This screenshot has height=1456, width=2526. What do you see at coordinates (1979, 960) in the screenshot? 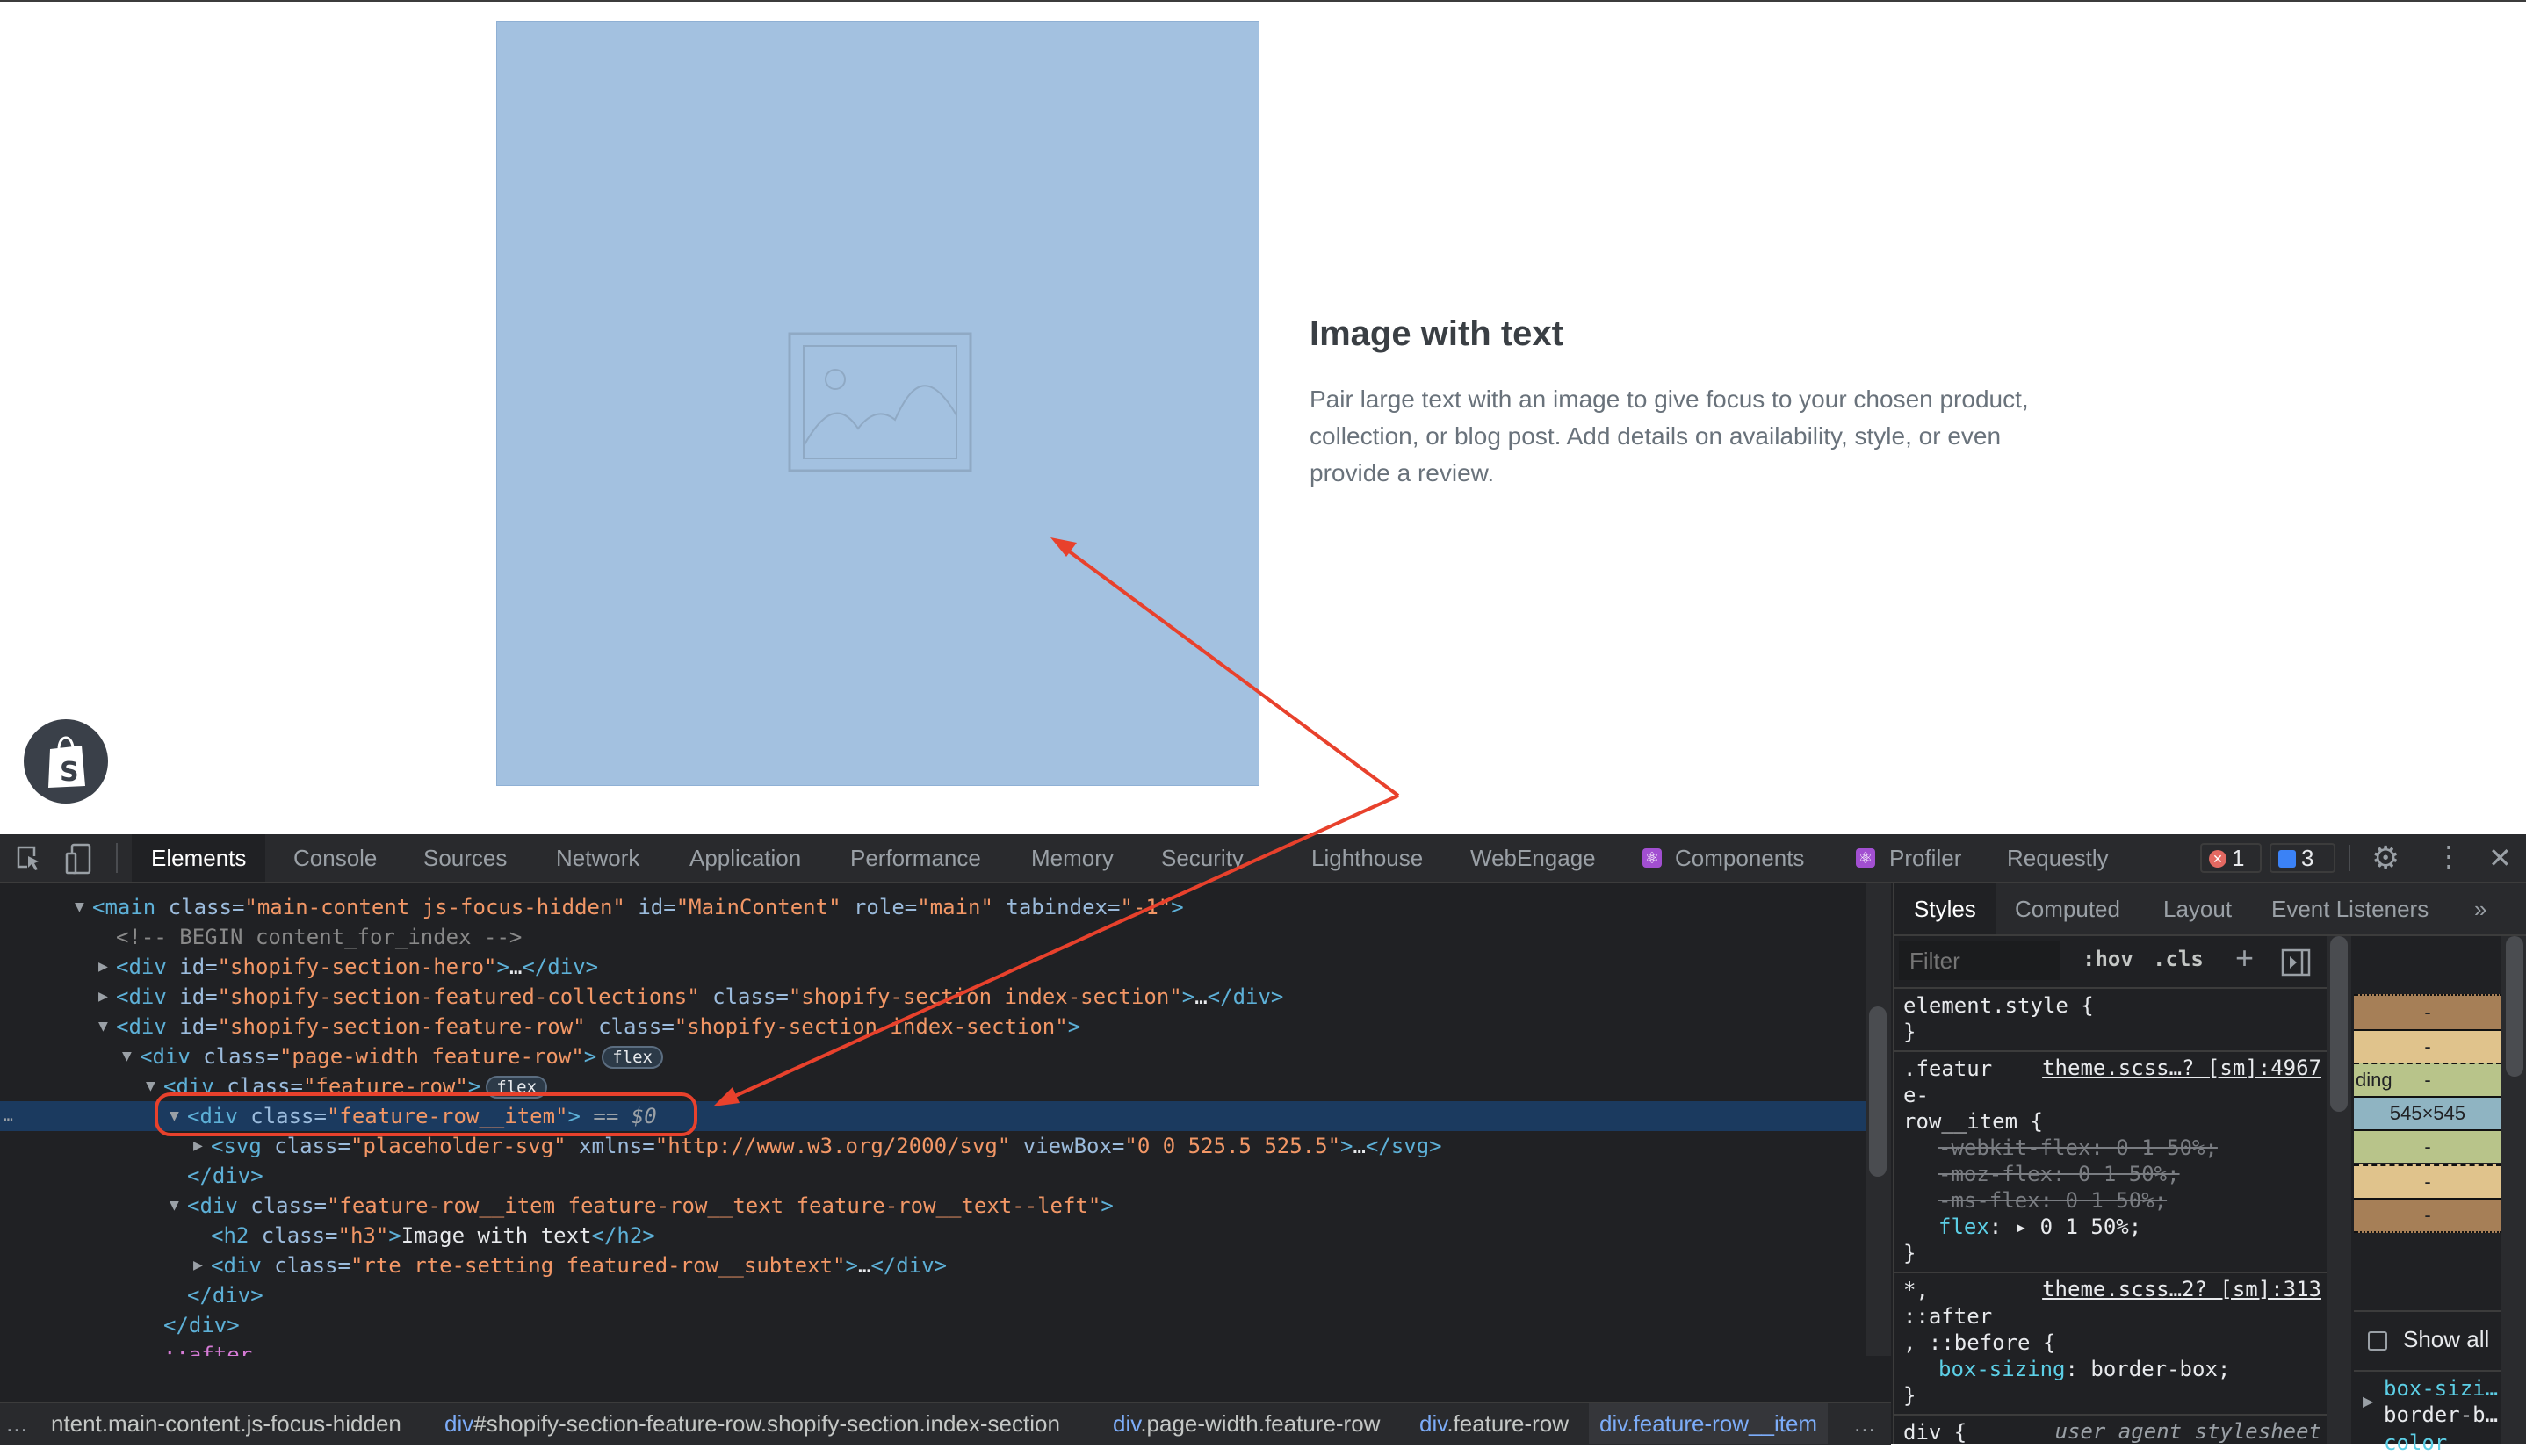
I see `styles-filter-input` at bounding box center [1979, 960].